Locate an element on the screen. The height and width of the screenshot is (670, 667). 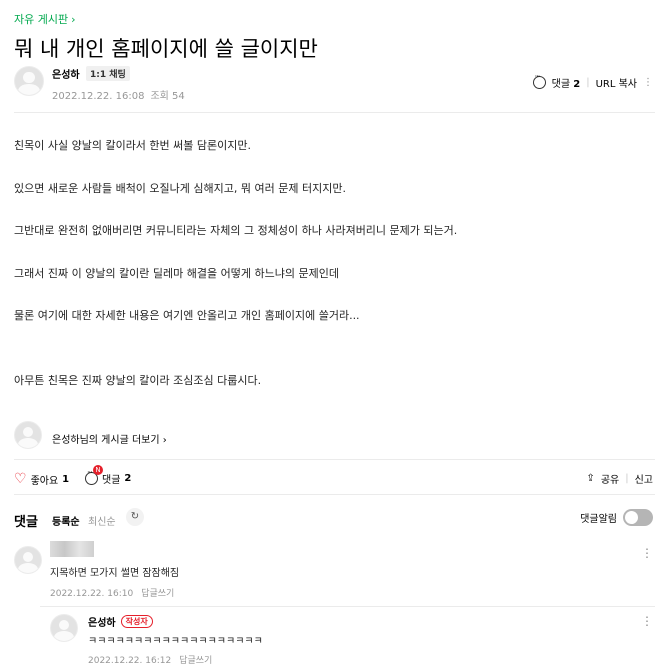
post-date: 2022.12.22. 16:08 is located at coordinates (98, 96).